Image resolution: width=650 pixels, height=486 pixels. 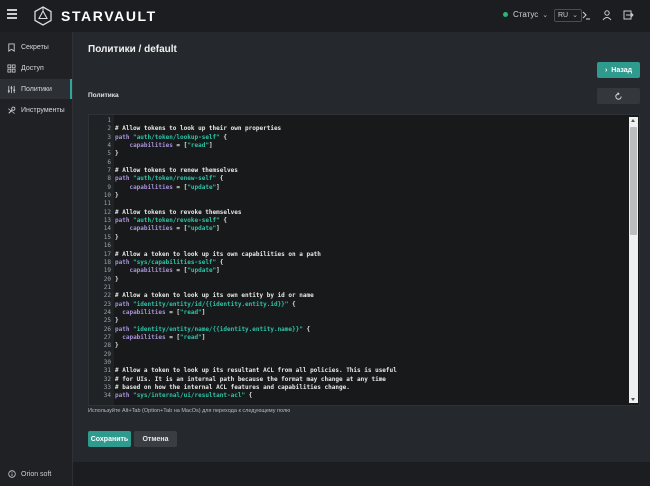 What do you see at coordinates (107, 212) in the screenshot?
I see `line-number: 12` at bounding box center [107, 212].